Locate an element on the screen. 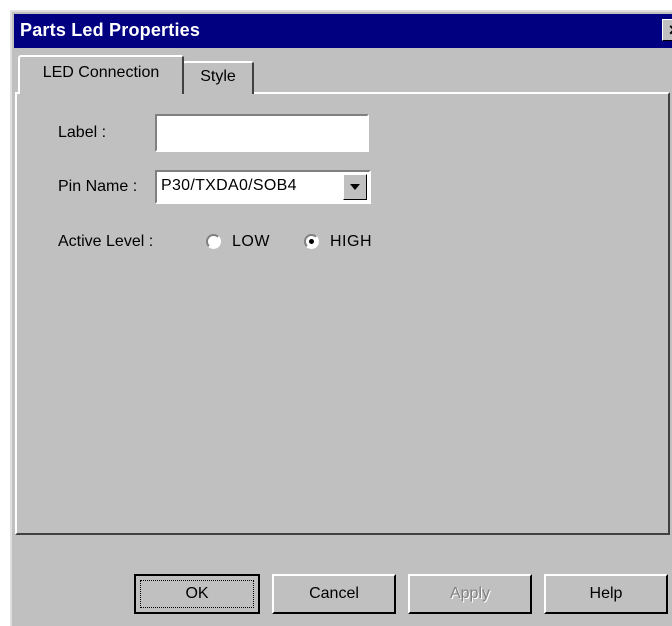  cancel-label: Cancel is located at coordinates (334, 593).